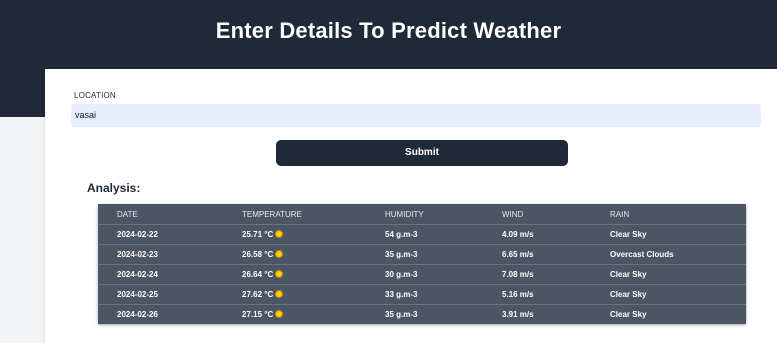  I want to click on wind-cell: 7.08 m/s, so click(537, 274).